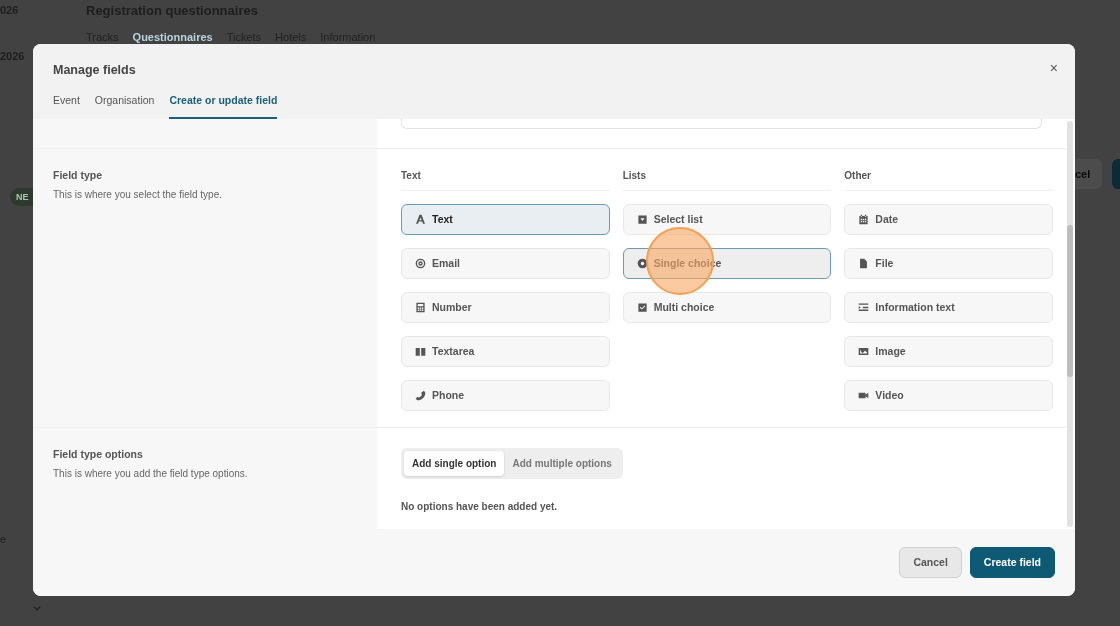 The height and width of the screenshot is (626, 1120). Describe the element at coordinates (420, 351) in the screenshot. I see `book-icon` at that location.